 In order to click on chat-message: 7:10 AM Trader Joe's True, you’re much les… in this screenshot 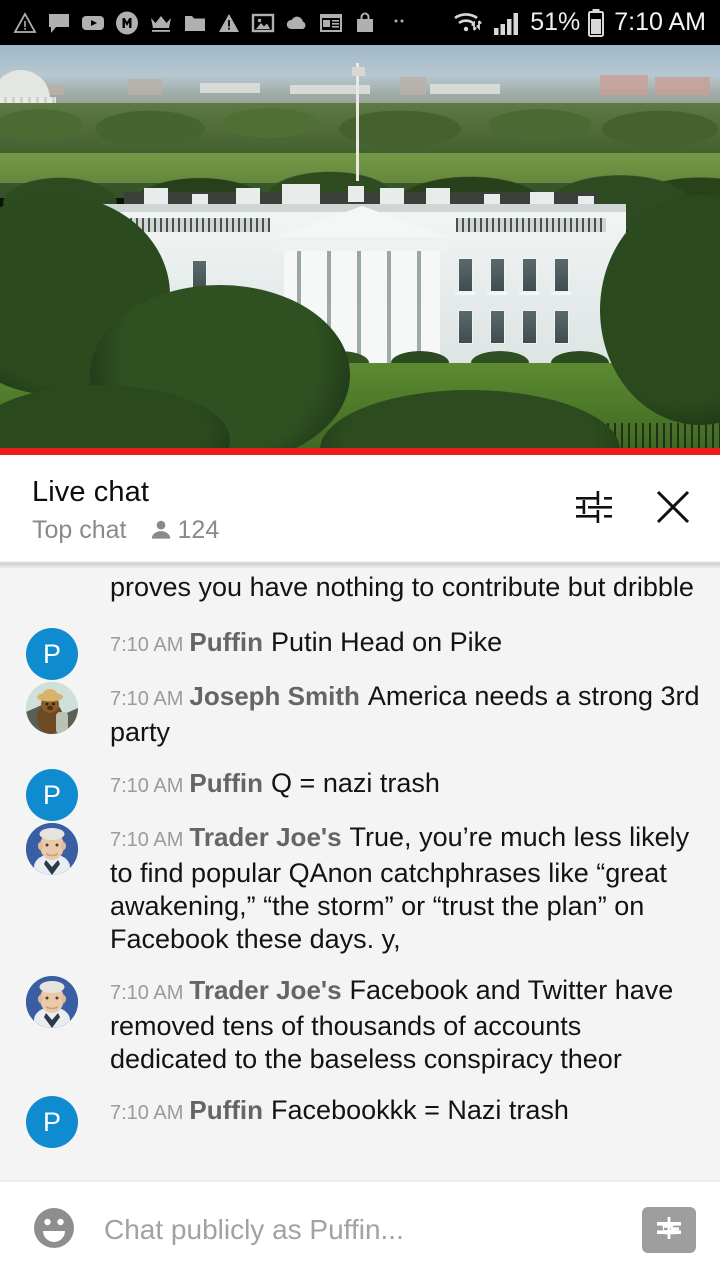, I will do `click(360, 888)`.